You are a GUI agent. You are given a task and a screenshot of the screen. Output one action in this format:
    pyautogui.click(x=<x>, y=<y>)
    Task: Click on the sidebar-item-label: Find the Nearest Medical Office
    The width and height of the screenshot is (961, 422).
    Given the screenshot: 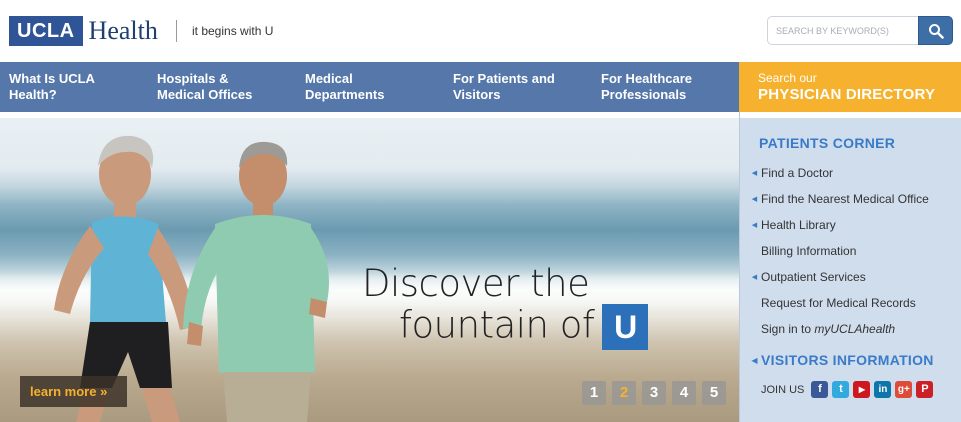 What is the action you would take?
    pyautogui.click(x=845, y=199)
    